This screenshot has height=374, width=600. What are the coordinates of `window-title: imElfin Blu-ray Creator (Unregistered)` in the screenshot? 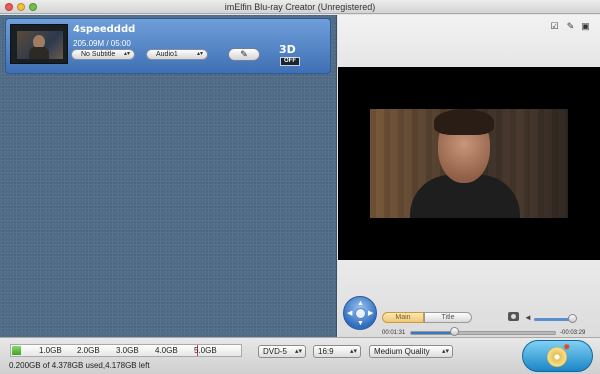 It's located at (300, 7).